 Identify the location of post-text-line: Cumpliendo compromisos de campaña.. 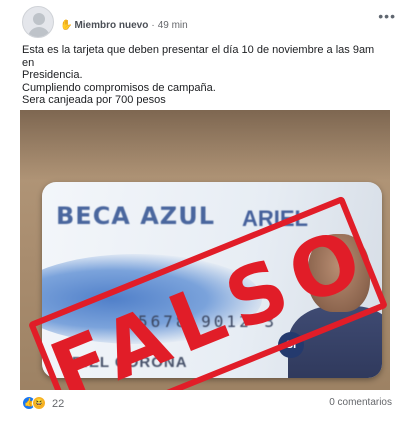
(119, 87).